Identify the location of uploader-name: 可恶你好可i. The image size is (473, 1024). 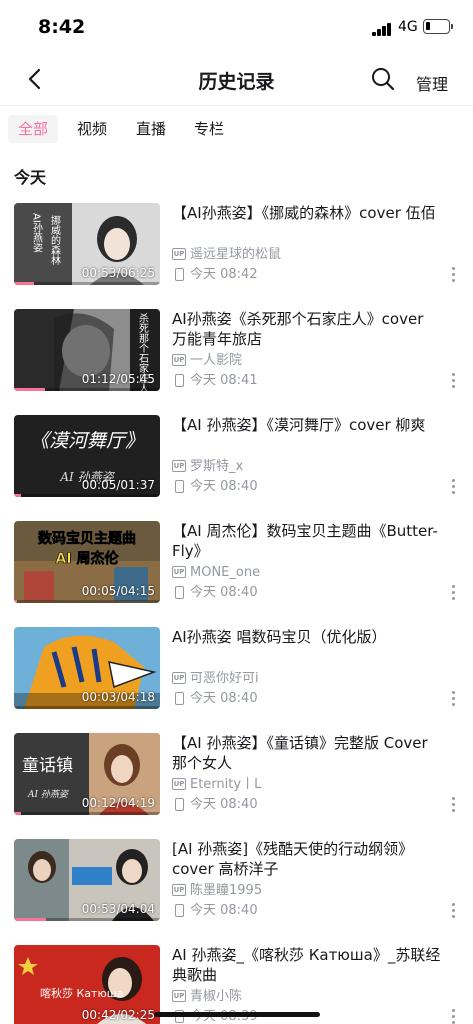
(224, 679).